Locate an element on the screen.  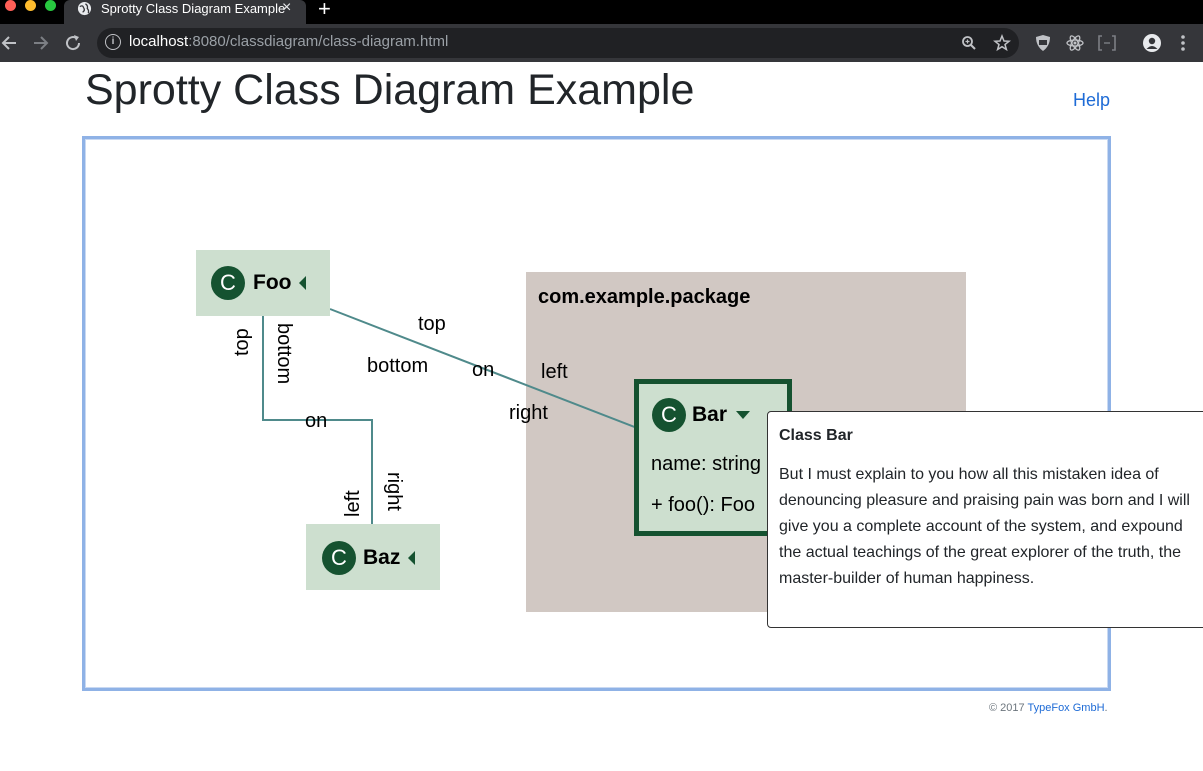
class-node-foo: C Foo is located at coordinates (263, 283).